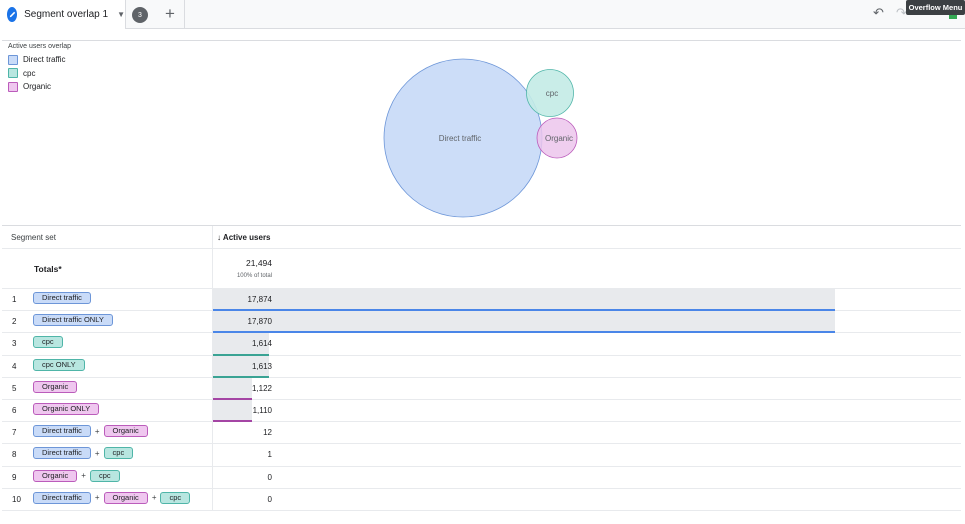 Image resolution: width=965 pixels, height=524 pixels. What do you see at coordinates (16, 499) in the screenshot?
I see `row-number: 10` at bounding box center [16, 499].